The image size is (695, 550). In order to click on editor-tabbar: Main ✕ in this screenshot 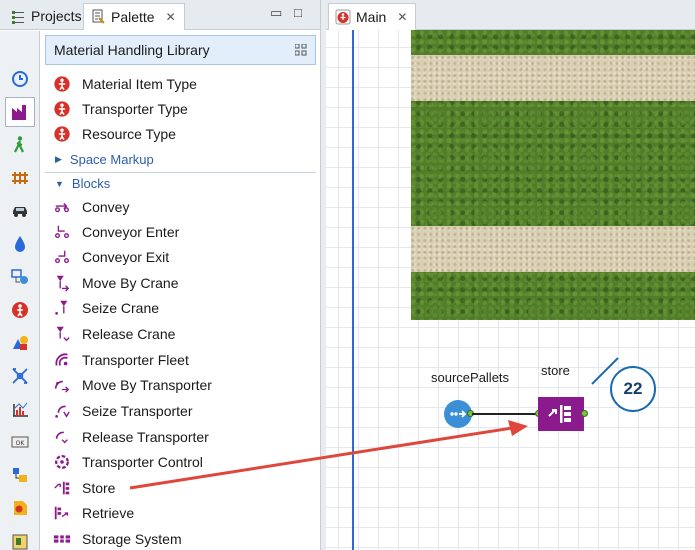, I will do `click(510, 15)`.